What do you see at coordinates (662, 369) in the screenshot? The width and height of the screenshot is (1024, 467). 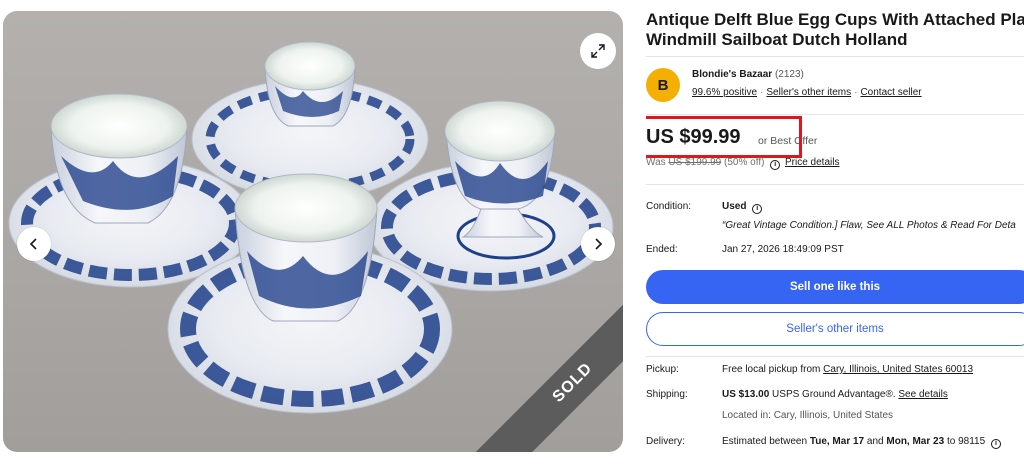 I see `pickup-label: Pickup:` at bounding box center [662, 369].